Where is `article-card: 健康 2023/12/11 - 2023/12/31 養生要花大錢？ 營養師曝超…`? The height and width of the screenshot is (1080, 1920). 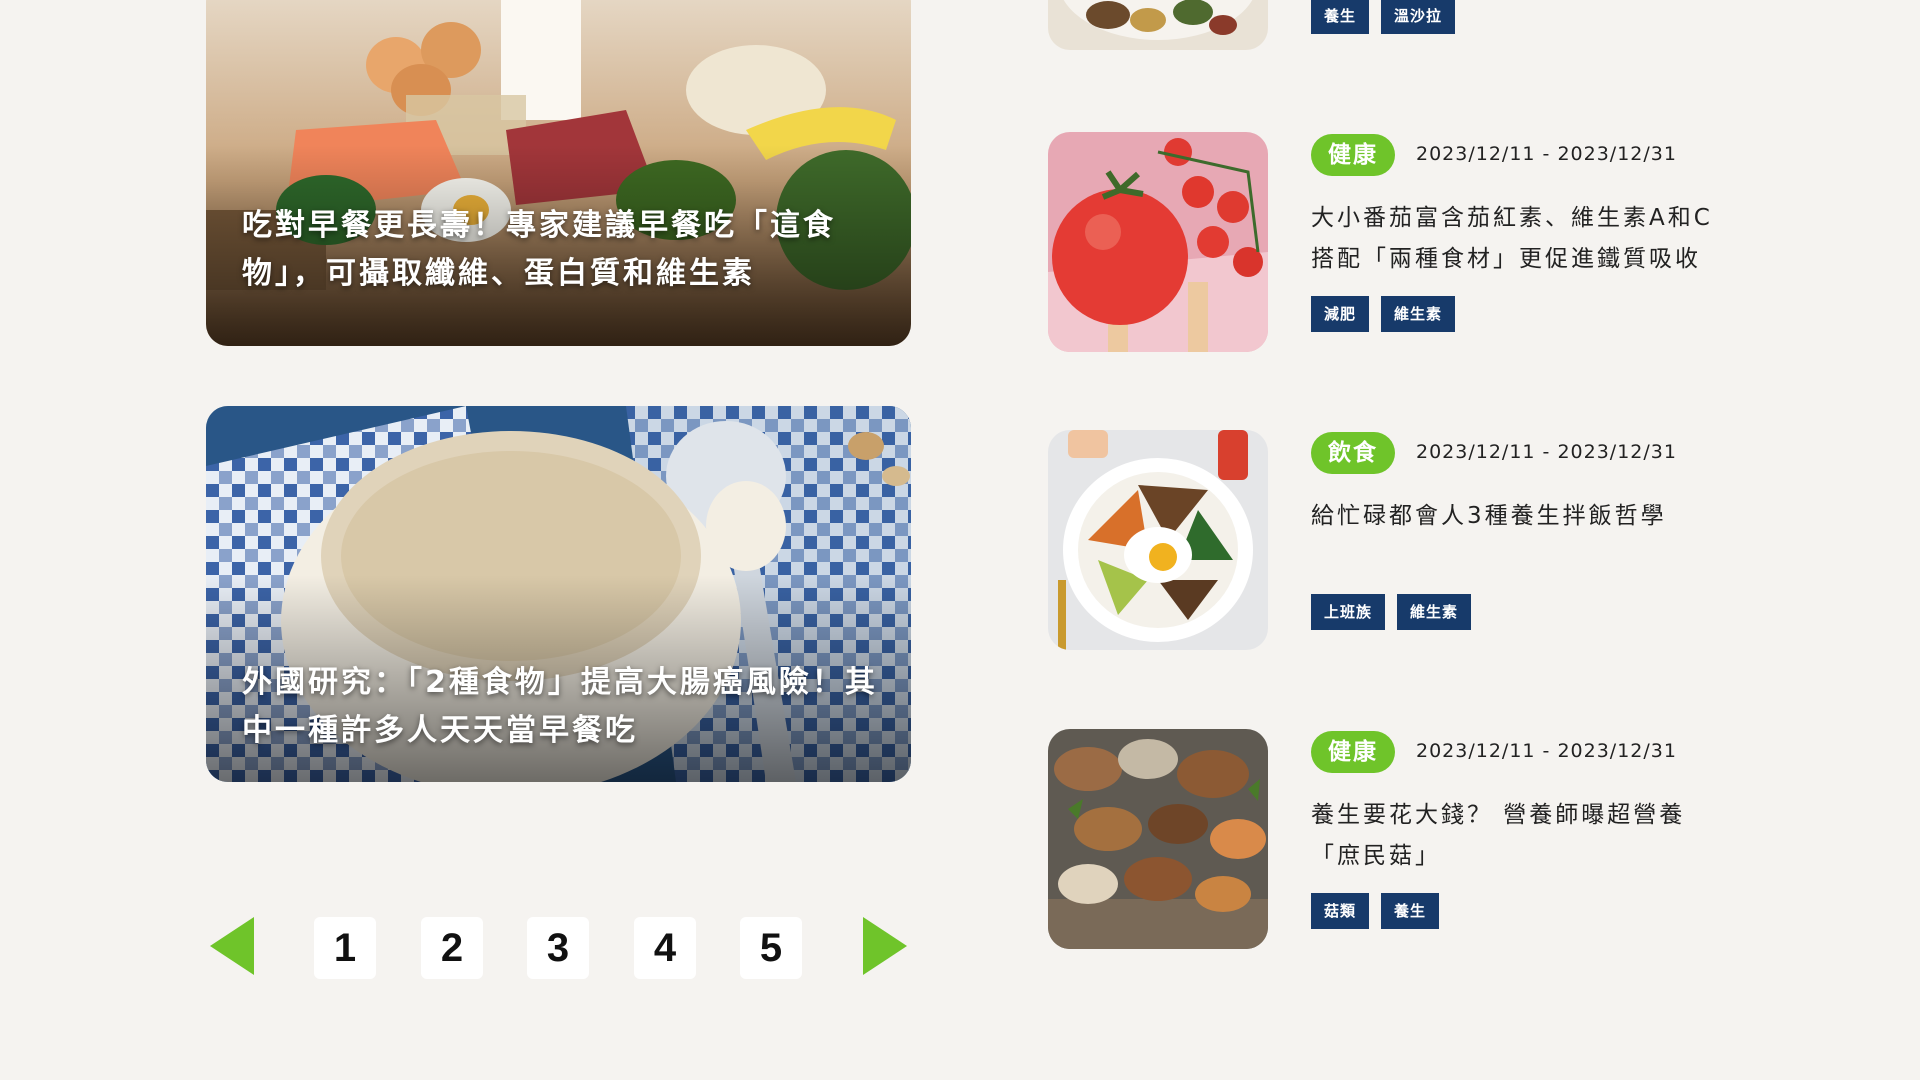
article-card: 健康 2023/12/11 - 2023/12/31 養生要花大錢？ 營養師曝超… is located at coordinates (1398, 839).